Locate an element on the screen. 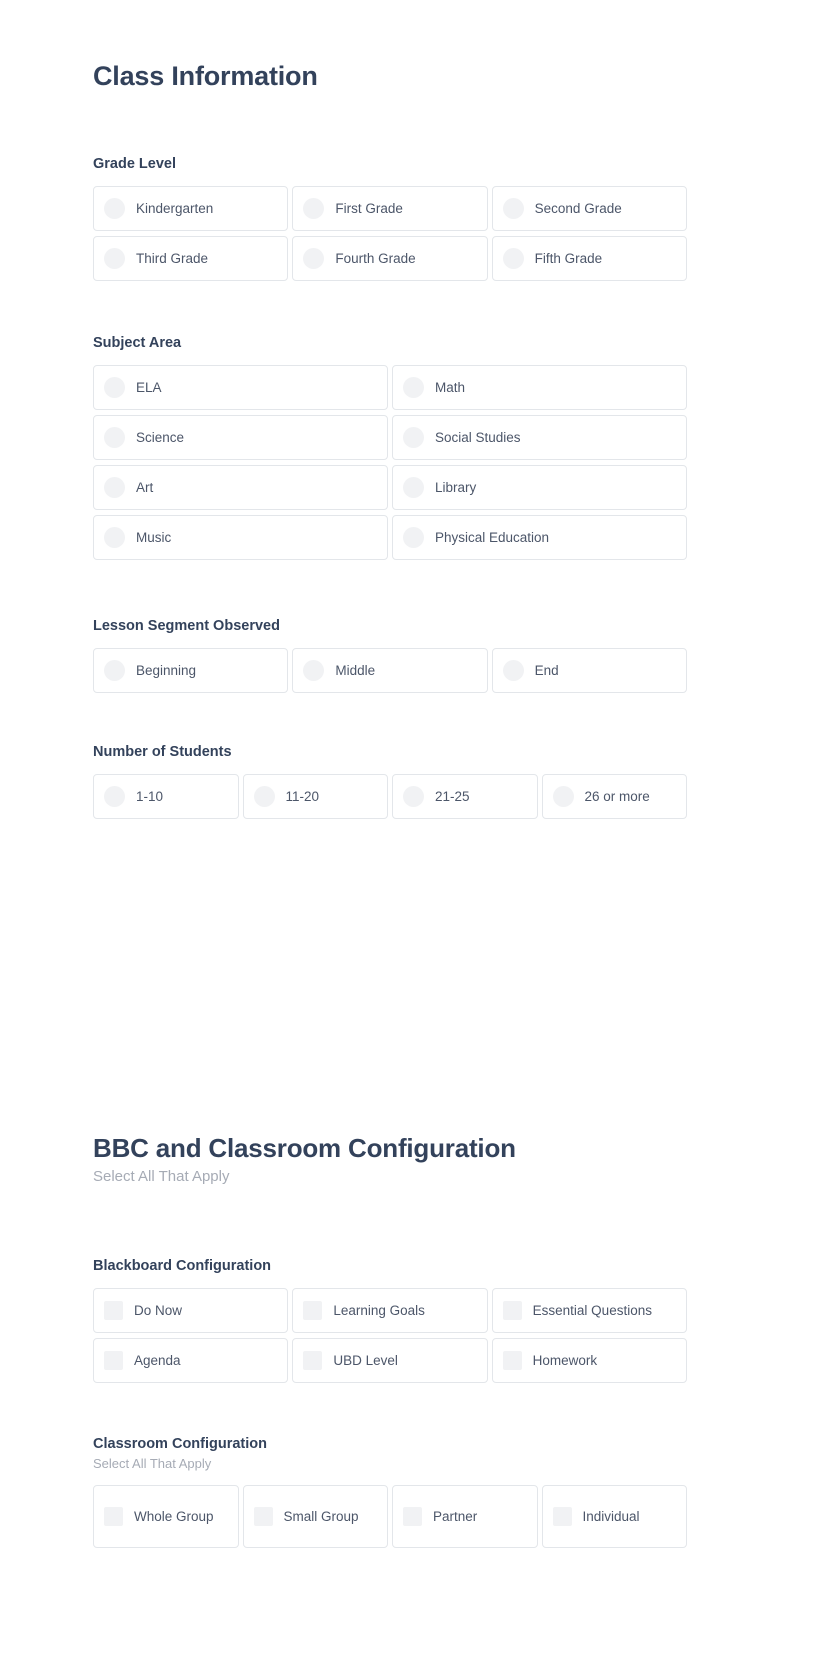 This screenshot has width=840, height=1680. option-1-10: 1-10 is located at coordinates (166, 796).